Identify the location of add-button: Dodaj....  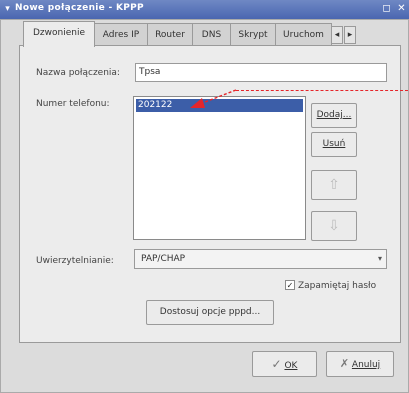
(334, 115).